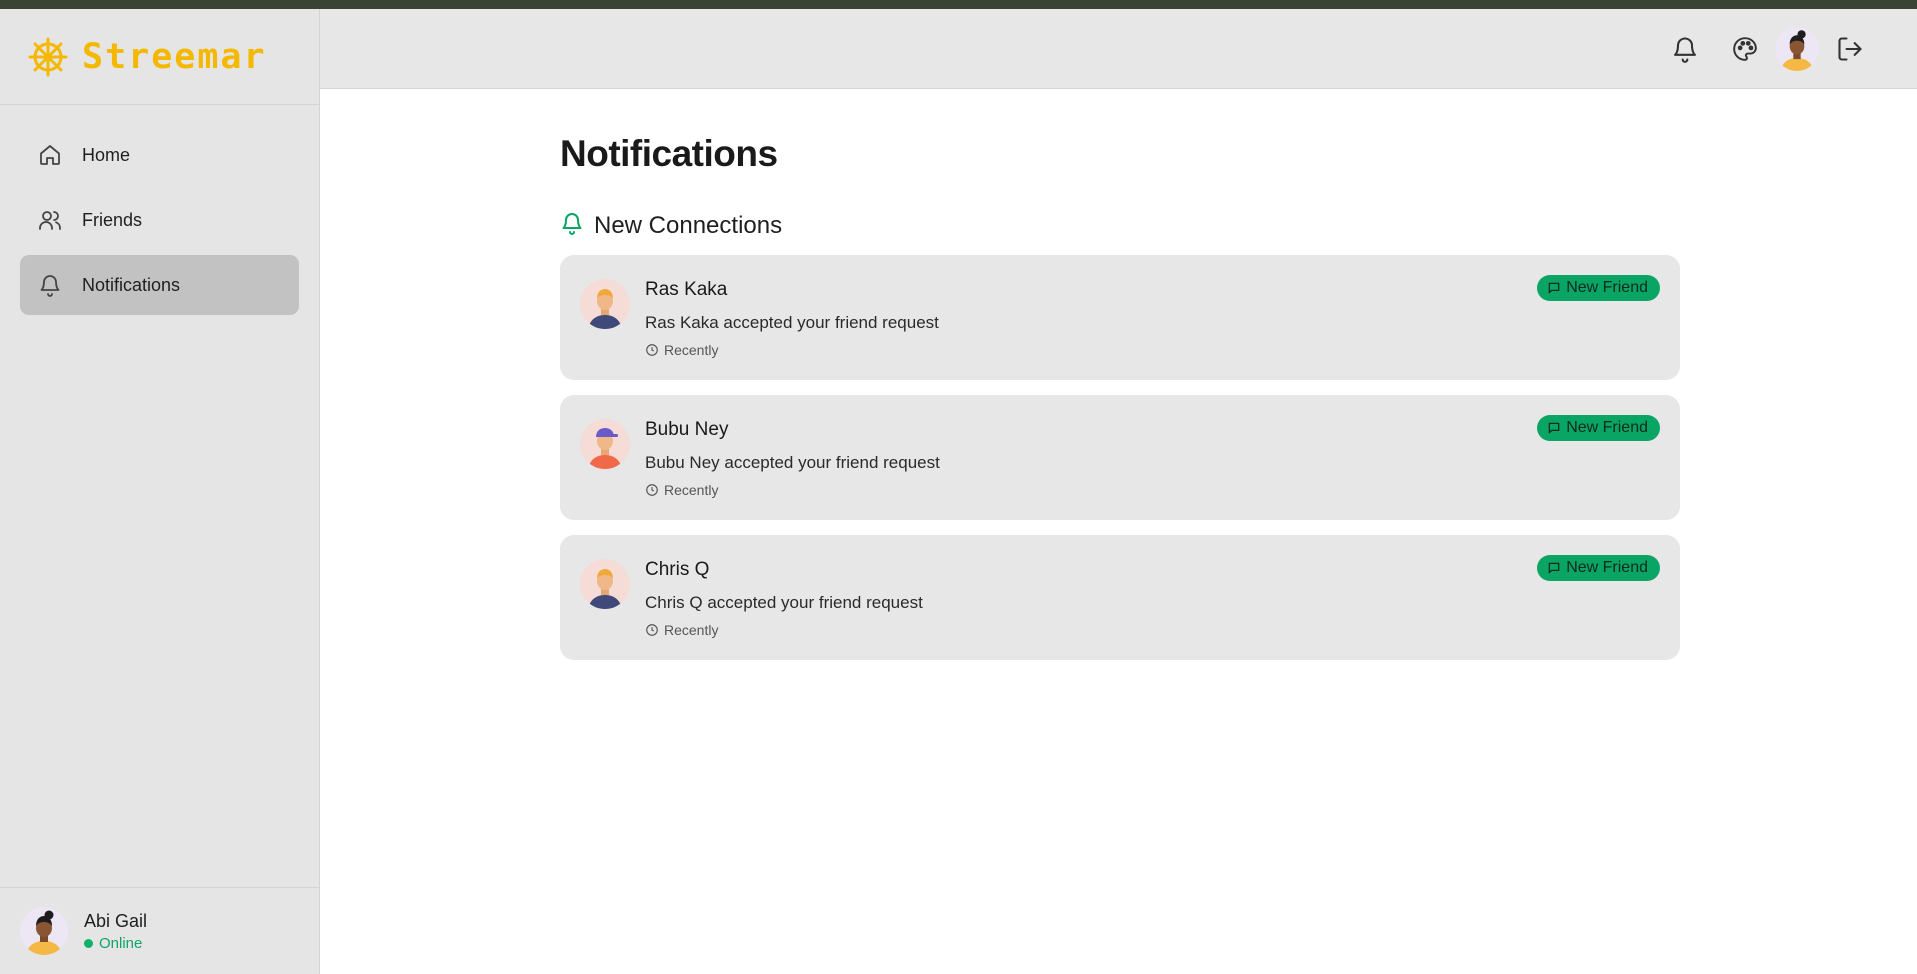 The image size is (1917, 974). I want to click on sidebar-item-label: Notifications, so click(131, 284).